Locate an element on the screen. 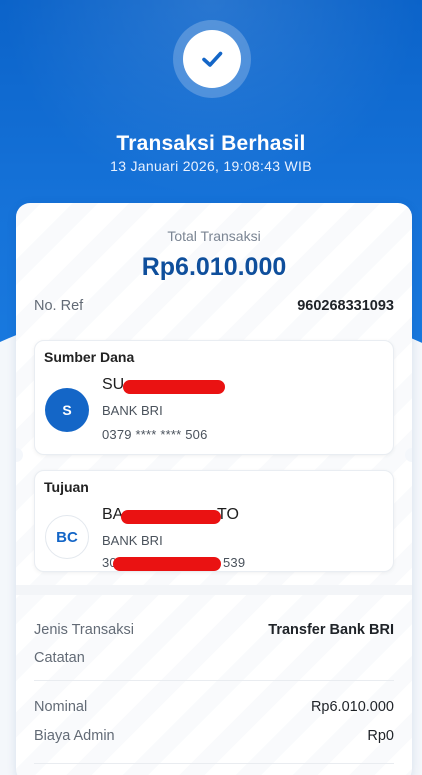 The width and height of the screenshot is (422, 775). total-label: Total Transaksi is located at coordinates (214, 236).